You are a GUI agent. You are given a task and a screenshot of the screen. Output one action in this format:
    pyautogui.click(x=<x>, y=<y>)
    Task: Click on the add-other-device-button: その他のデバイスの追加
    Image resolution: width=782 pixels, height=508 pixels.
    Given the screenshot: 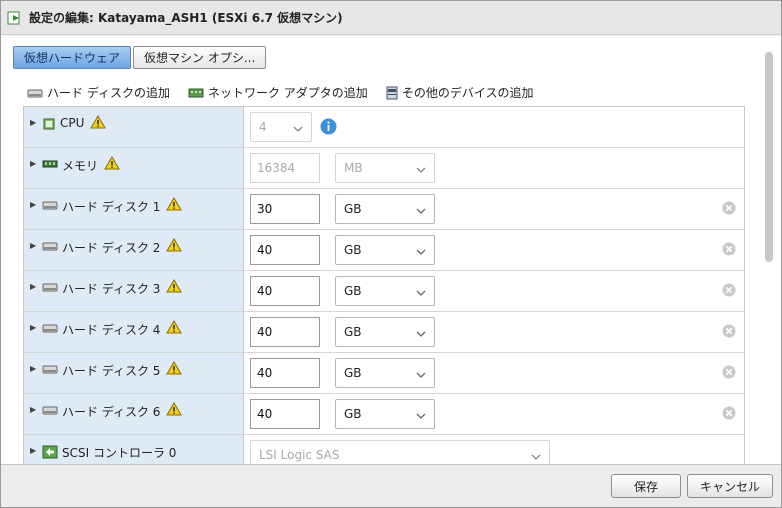 What is the action you would take?
    pyautogui.click(x=460, y=92)
    